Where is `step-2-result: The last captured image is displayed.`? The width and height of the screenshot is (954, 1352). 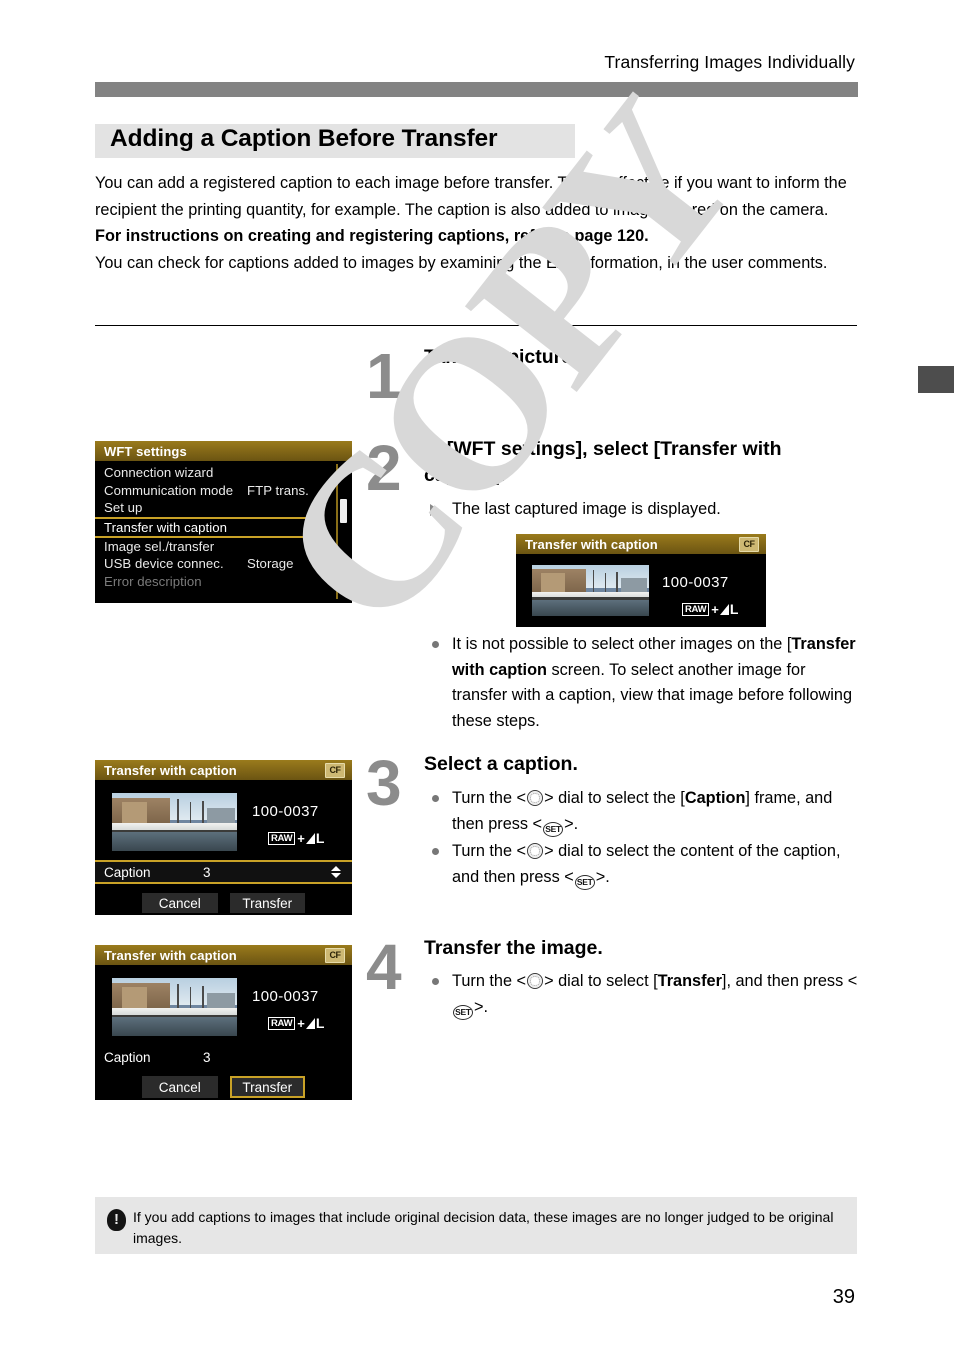 step-2-result: The last captured image is displayed. is located at coordinates (640, 510).